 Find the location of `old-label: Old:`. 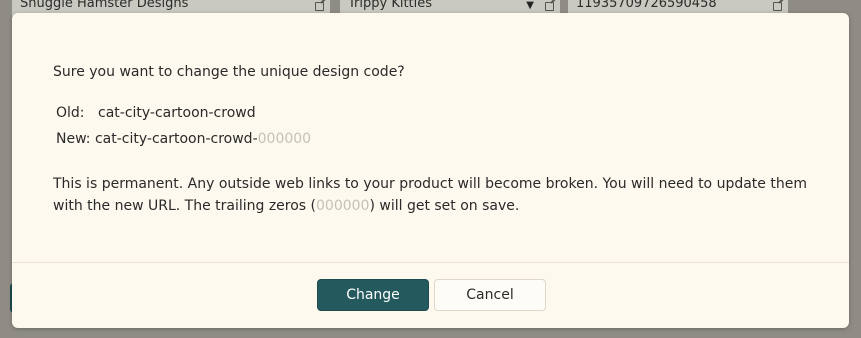

old-label: Old: is located at coordinates (70, 113).